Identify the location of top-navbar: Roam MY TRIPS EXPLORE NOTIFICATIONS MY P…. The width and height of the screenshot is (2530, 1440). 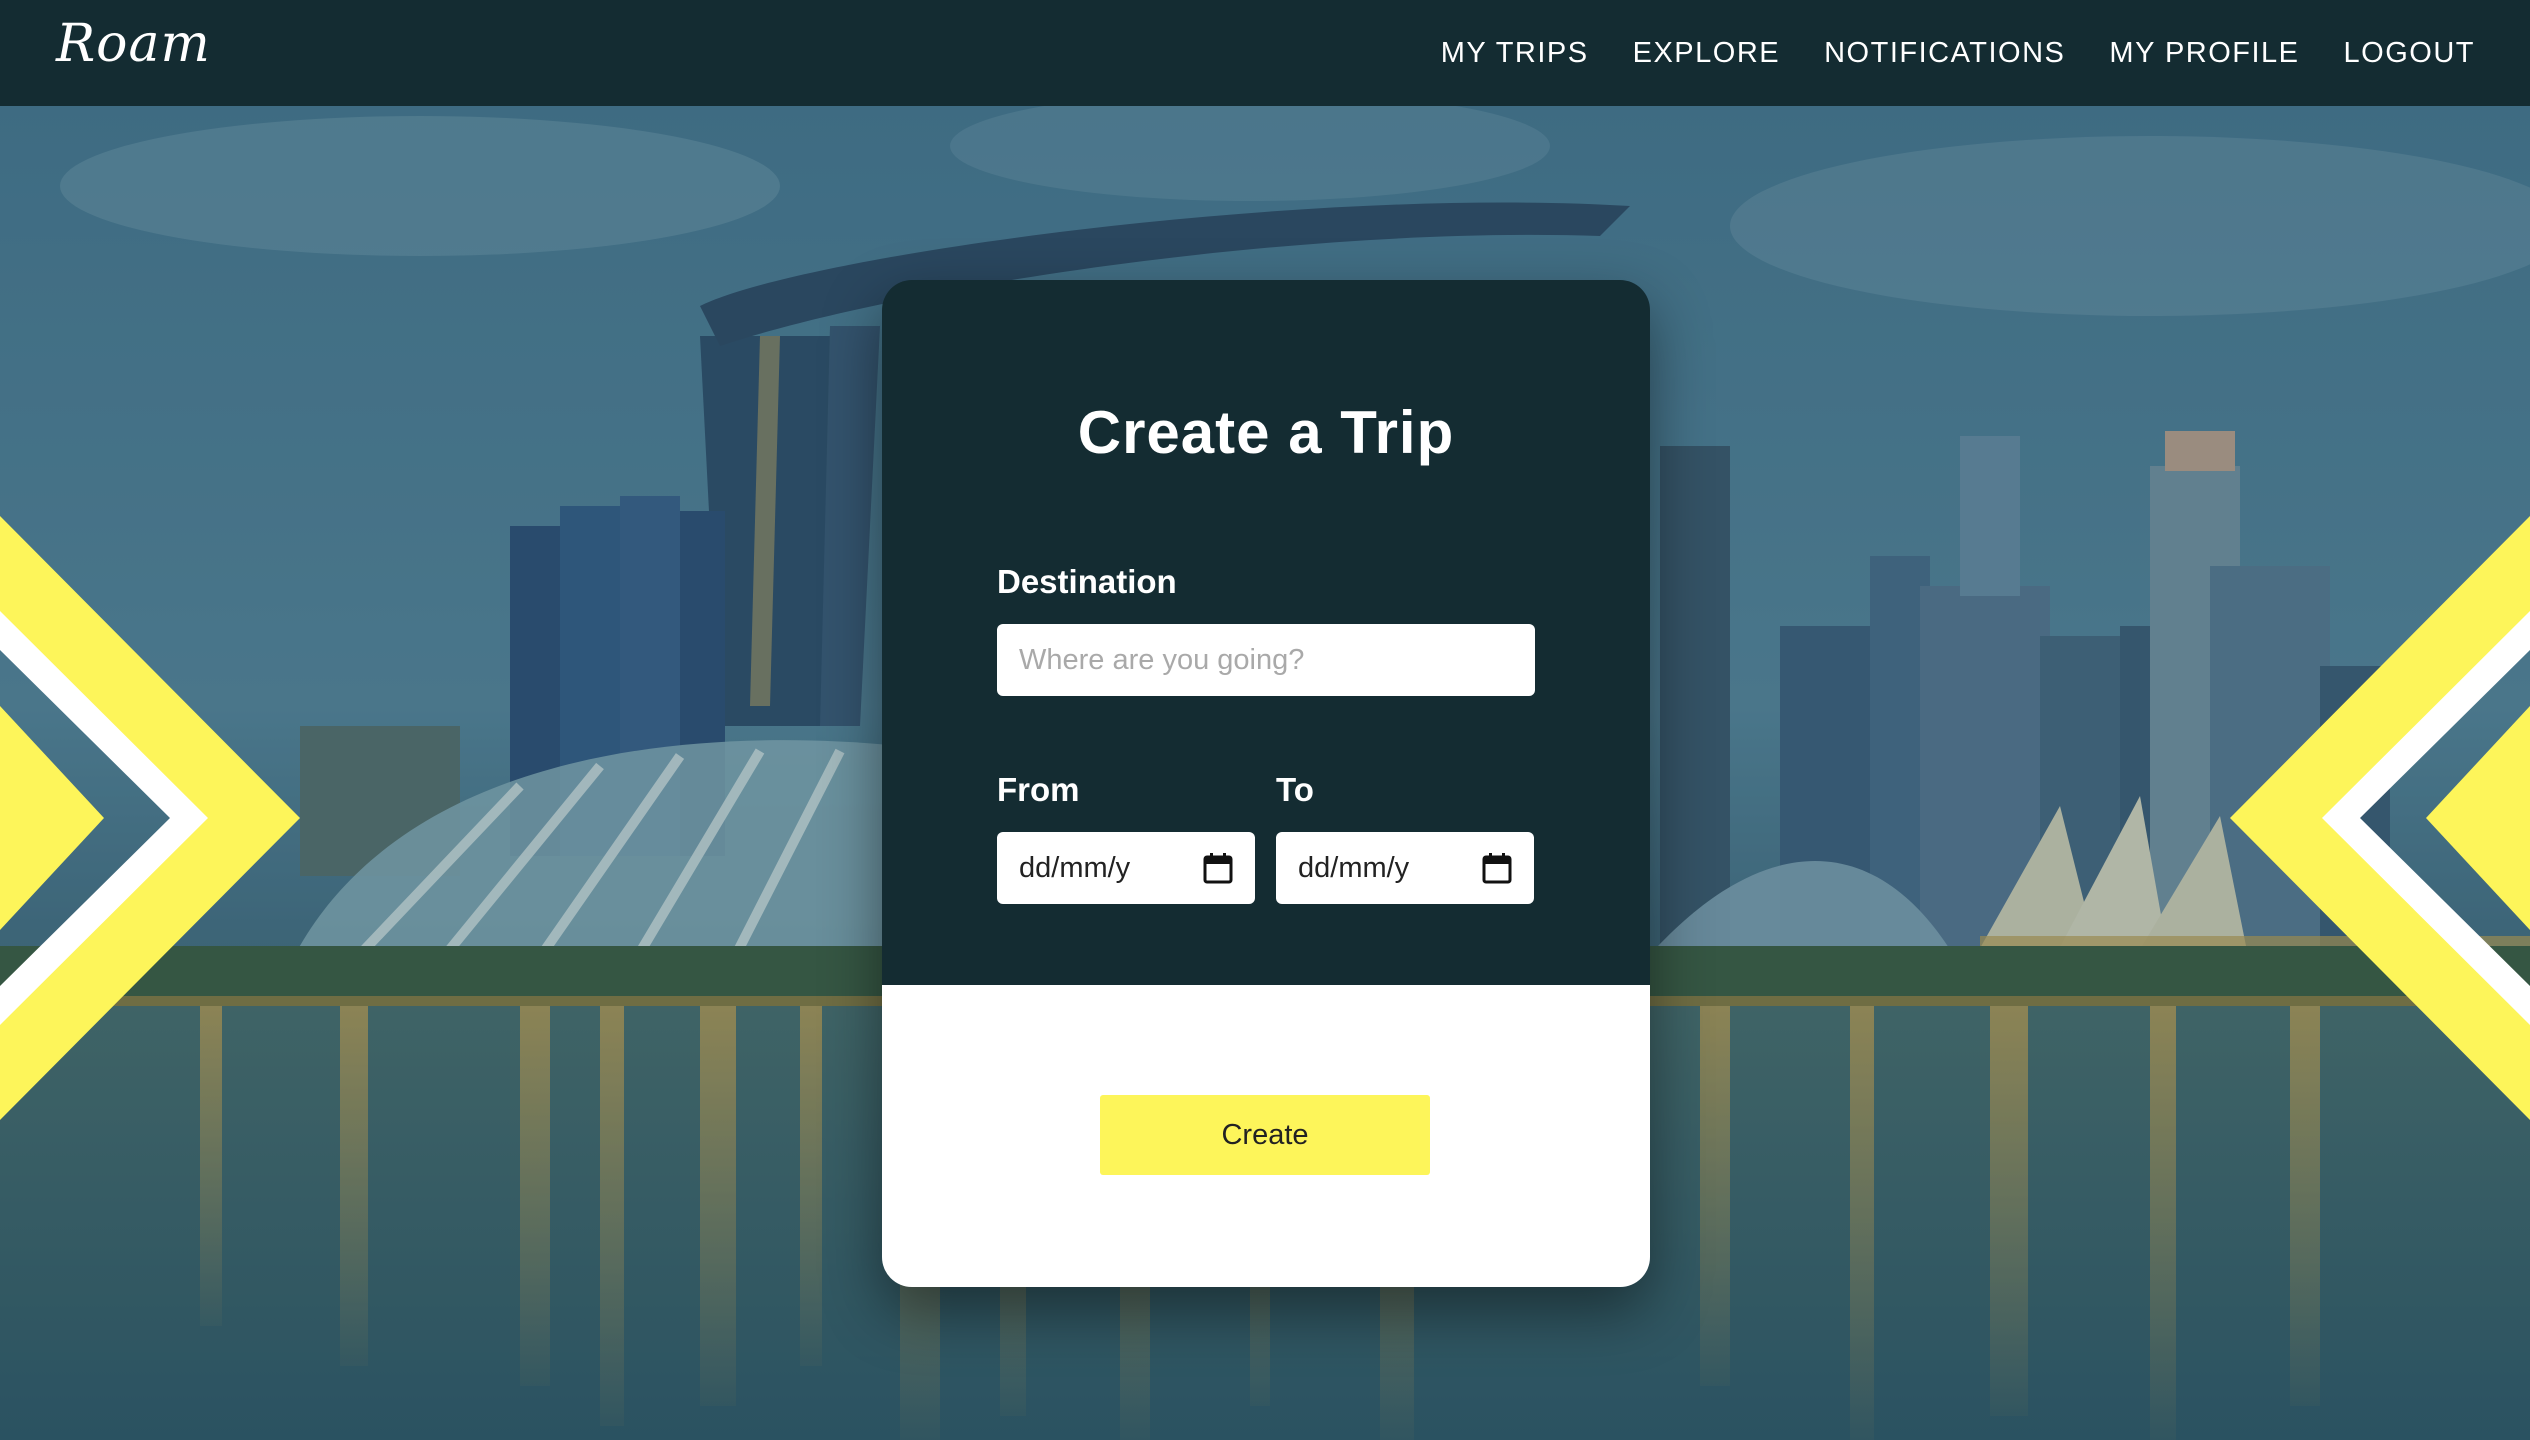
(1265, 53).